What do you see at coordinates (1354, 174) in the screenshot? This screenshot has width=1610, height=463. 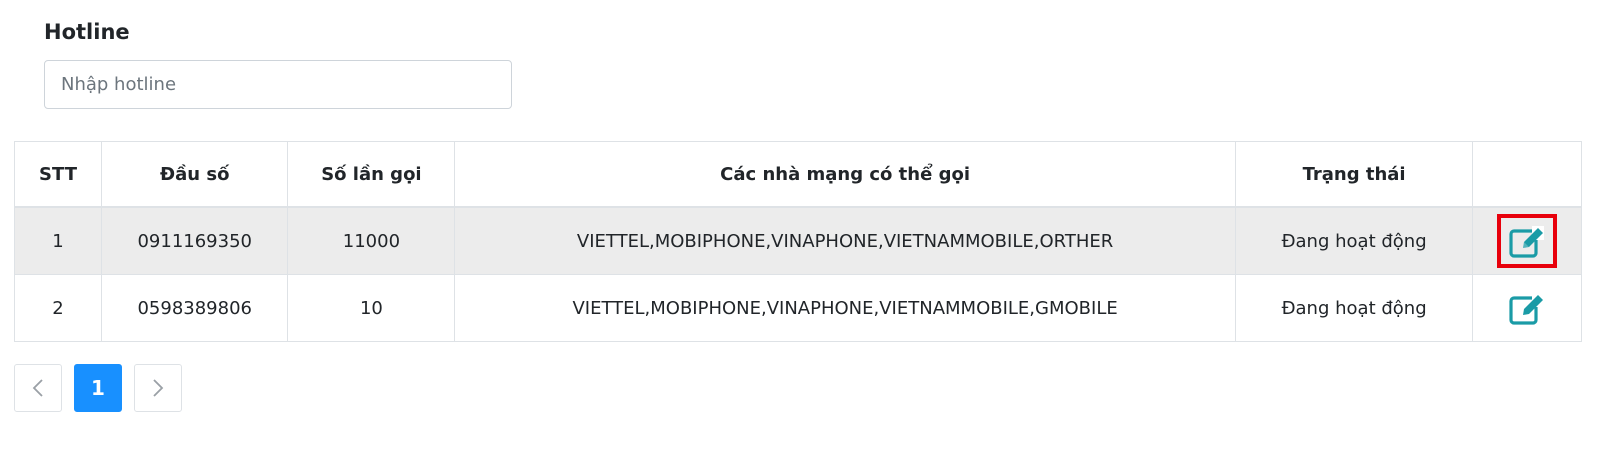 I see `header-trang-thai: Trạng thái` at bounding box center [1354, 174].